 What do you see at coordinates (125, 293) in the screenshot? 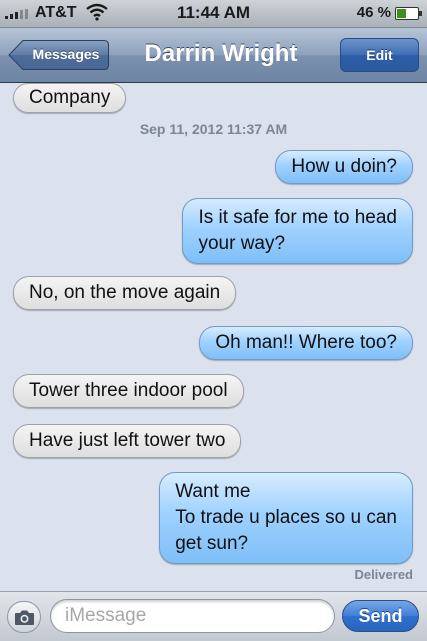
I see `message-bubble-incoming: No, on the move again` at bounding box center [125, 293].